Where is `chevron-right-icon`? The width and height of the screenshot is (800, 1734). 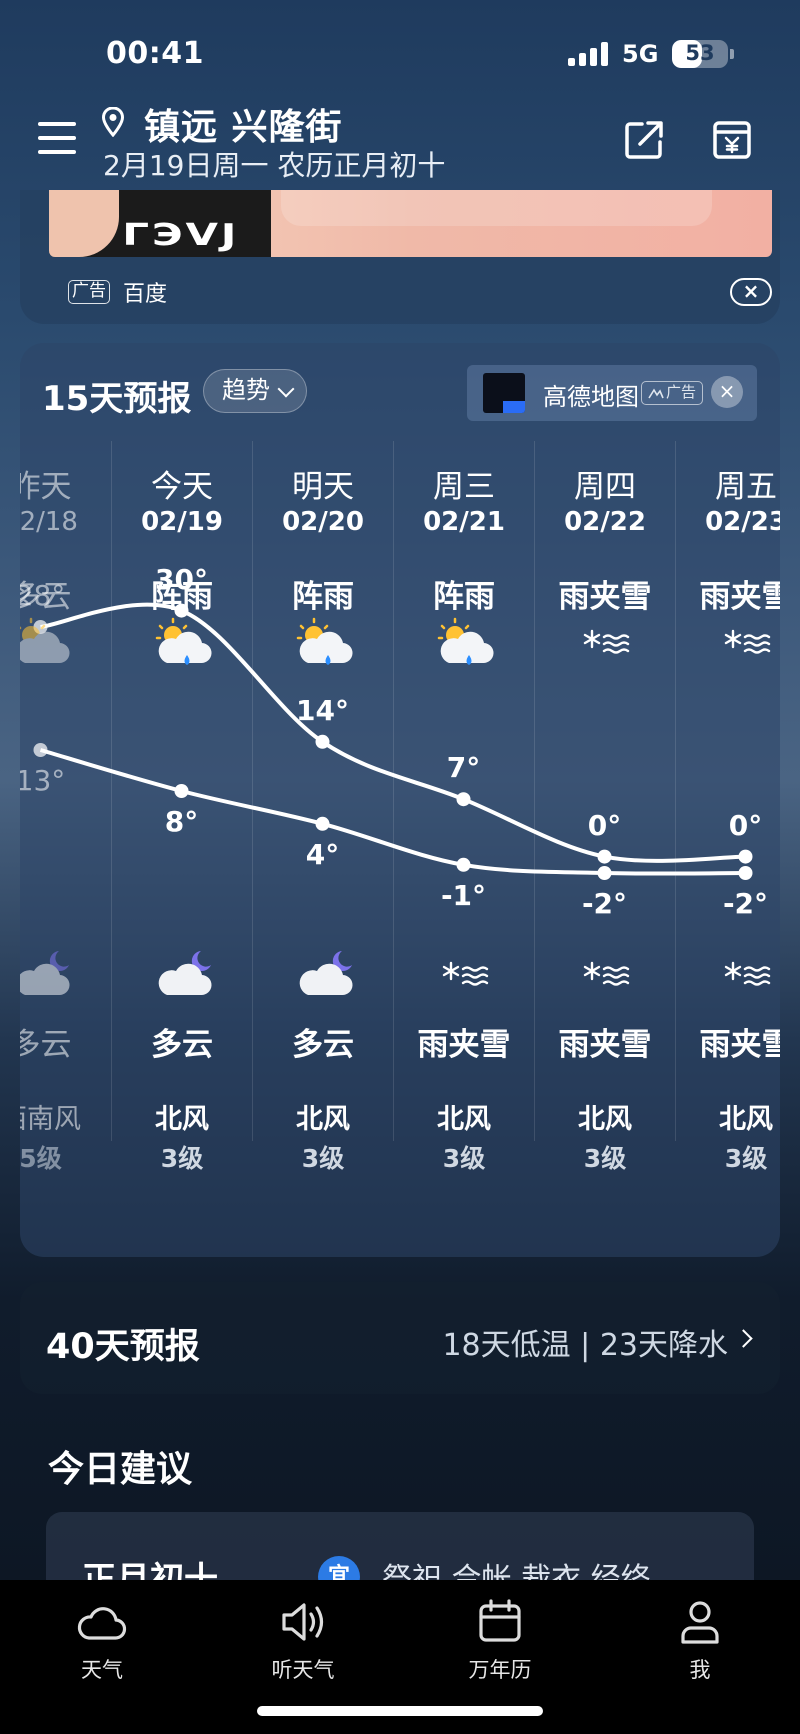 chevron-right-icon is located at coordinates (743, 1338).